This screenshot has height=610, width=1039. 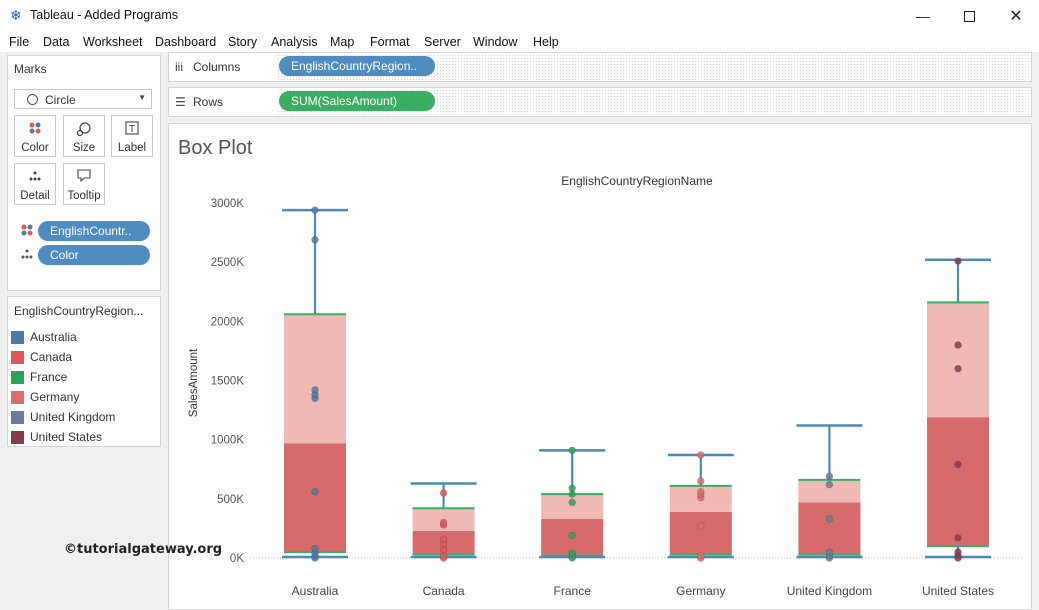 I want to click on color-button-label: Color, so click(x=35, y=148).